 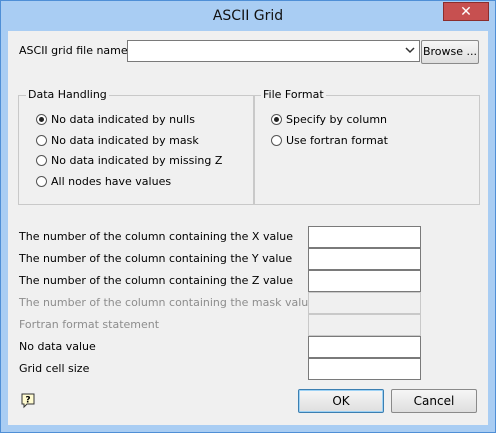 What do you see at coordinates (137, 160) in the screenshot?
I see `radio-label: No data indicated by missing Z` at bounding box center [137, 160].